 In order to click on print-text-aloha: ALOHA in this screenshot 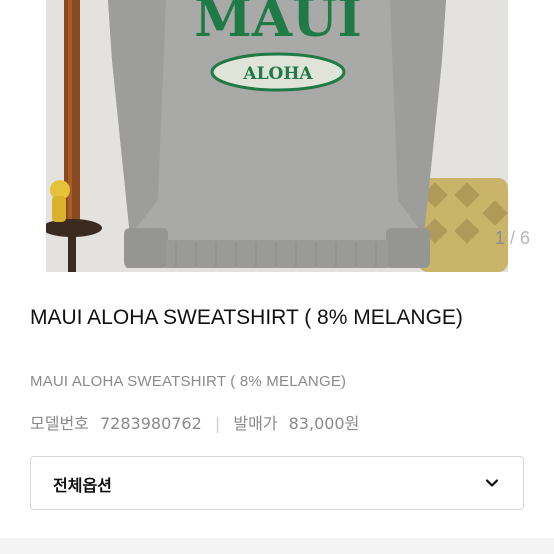, I will do `click(277, 74)`.